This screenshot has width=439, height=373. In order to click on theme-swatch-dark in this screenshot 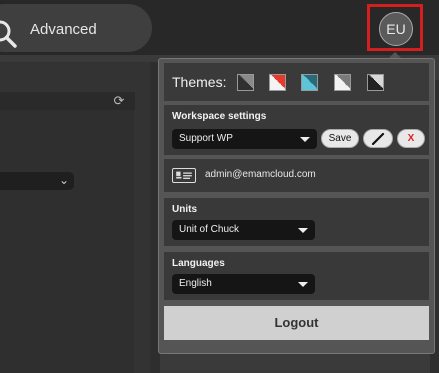, I will do `click(245, 82)`.